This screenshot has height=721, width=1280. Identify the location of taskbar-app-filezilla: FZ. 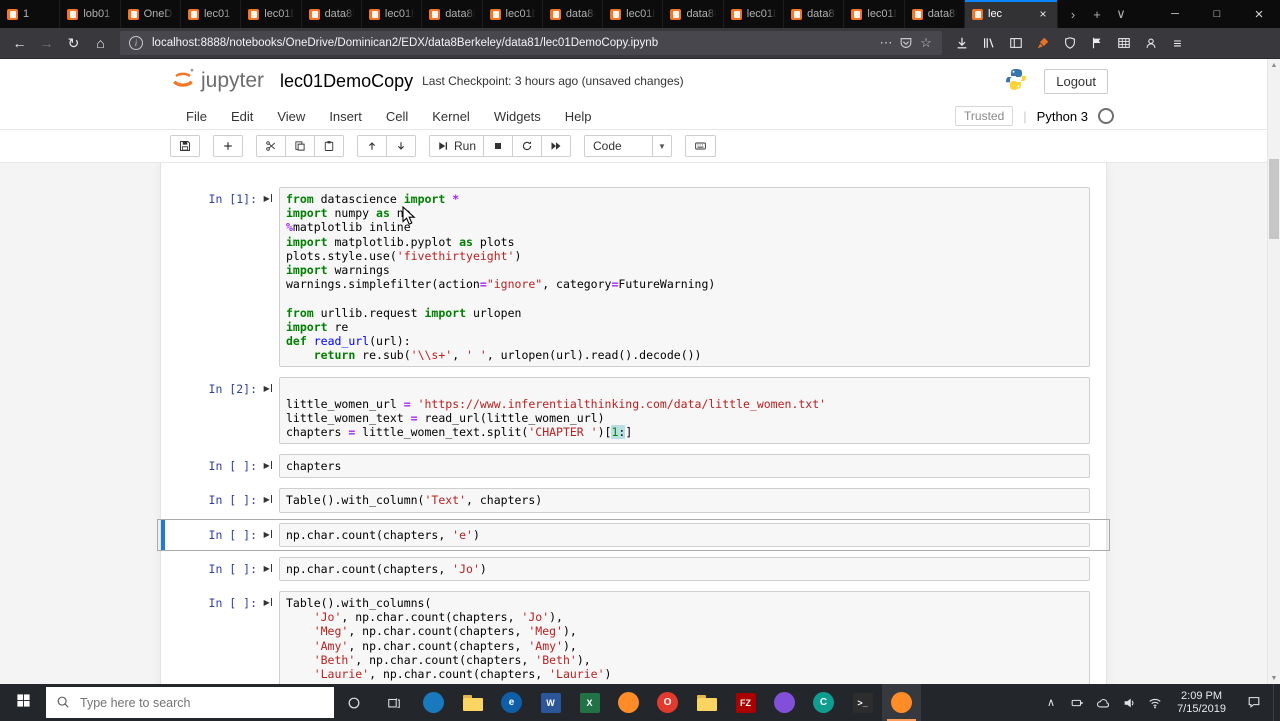
(745, 702).